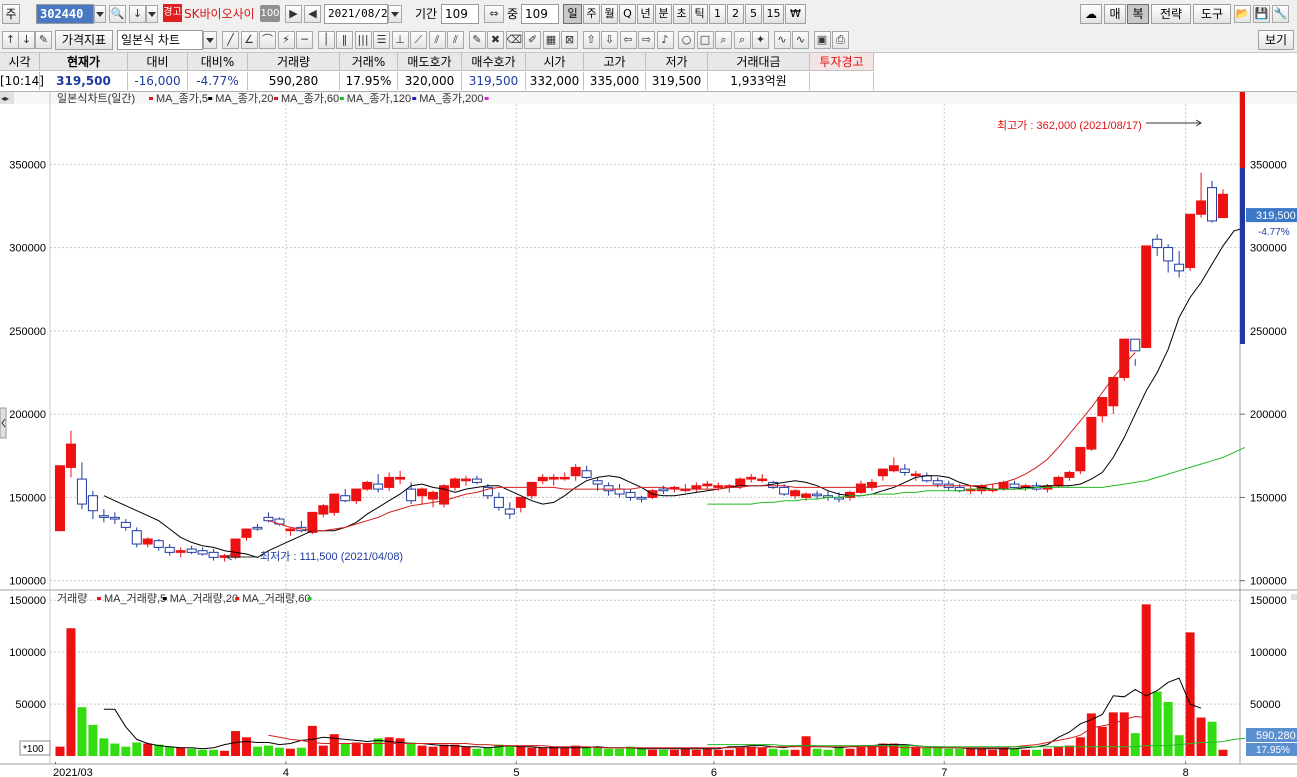 The image size is (1297, 777). I want to click on chart-type-select: 일본식 차트, so click(160, 40).